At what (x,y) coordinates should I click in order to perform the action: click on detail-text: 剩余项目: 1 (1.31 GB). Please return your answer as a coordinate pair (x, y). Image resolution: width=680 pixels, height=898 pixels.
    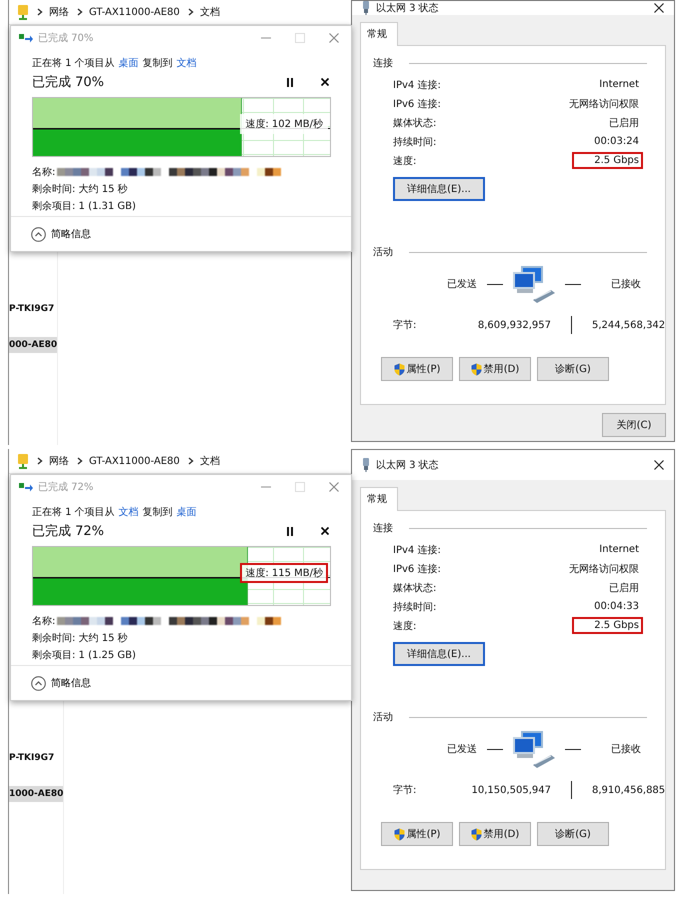
    Looking at the image, I should click on (84, 206).